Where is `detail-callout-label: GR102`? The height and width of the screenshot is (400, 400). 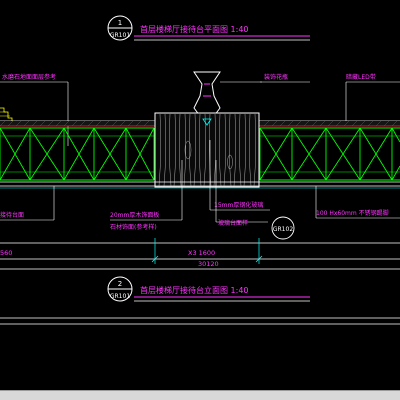
detail-callout-label: GR102 is located at coordinates (283, 229).